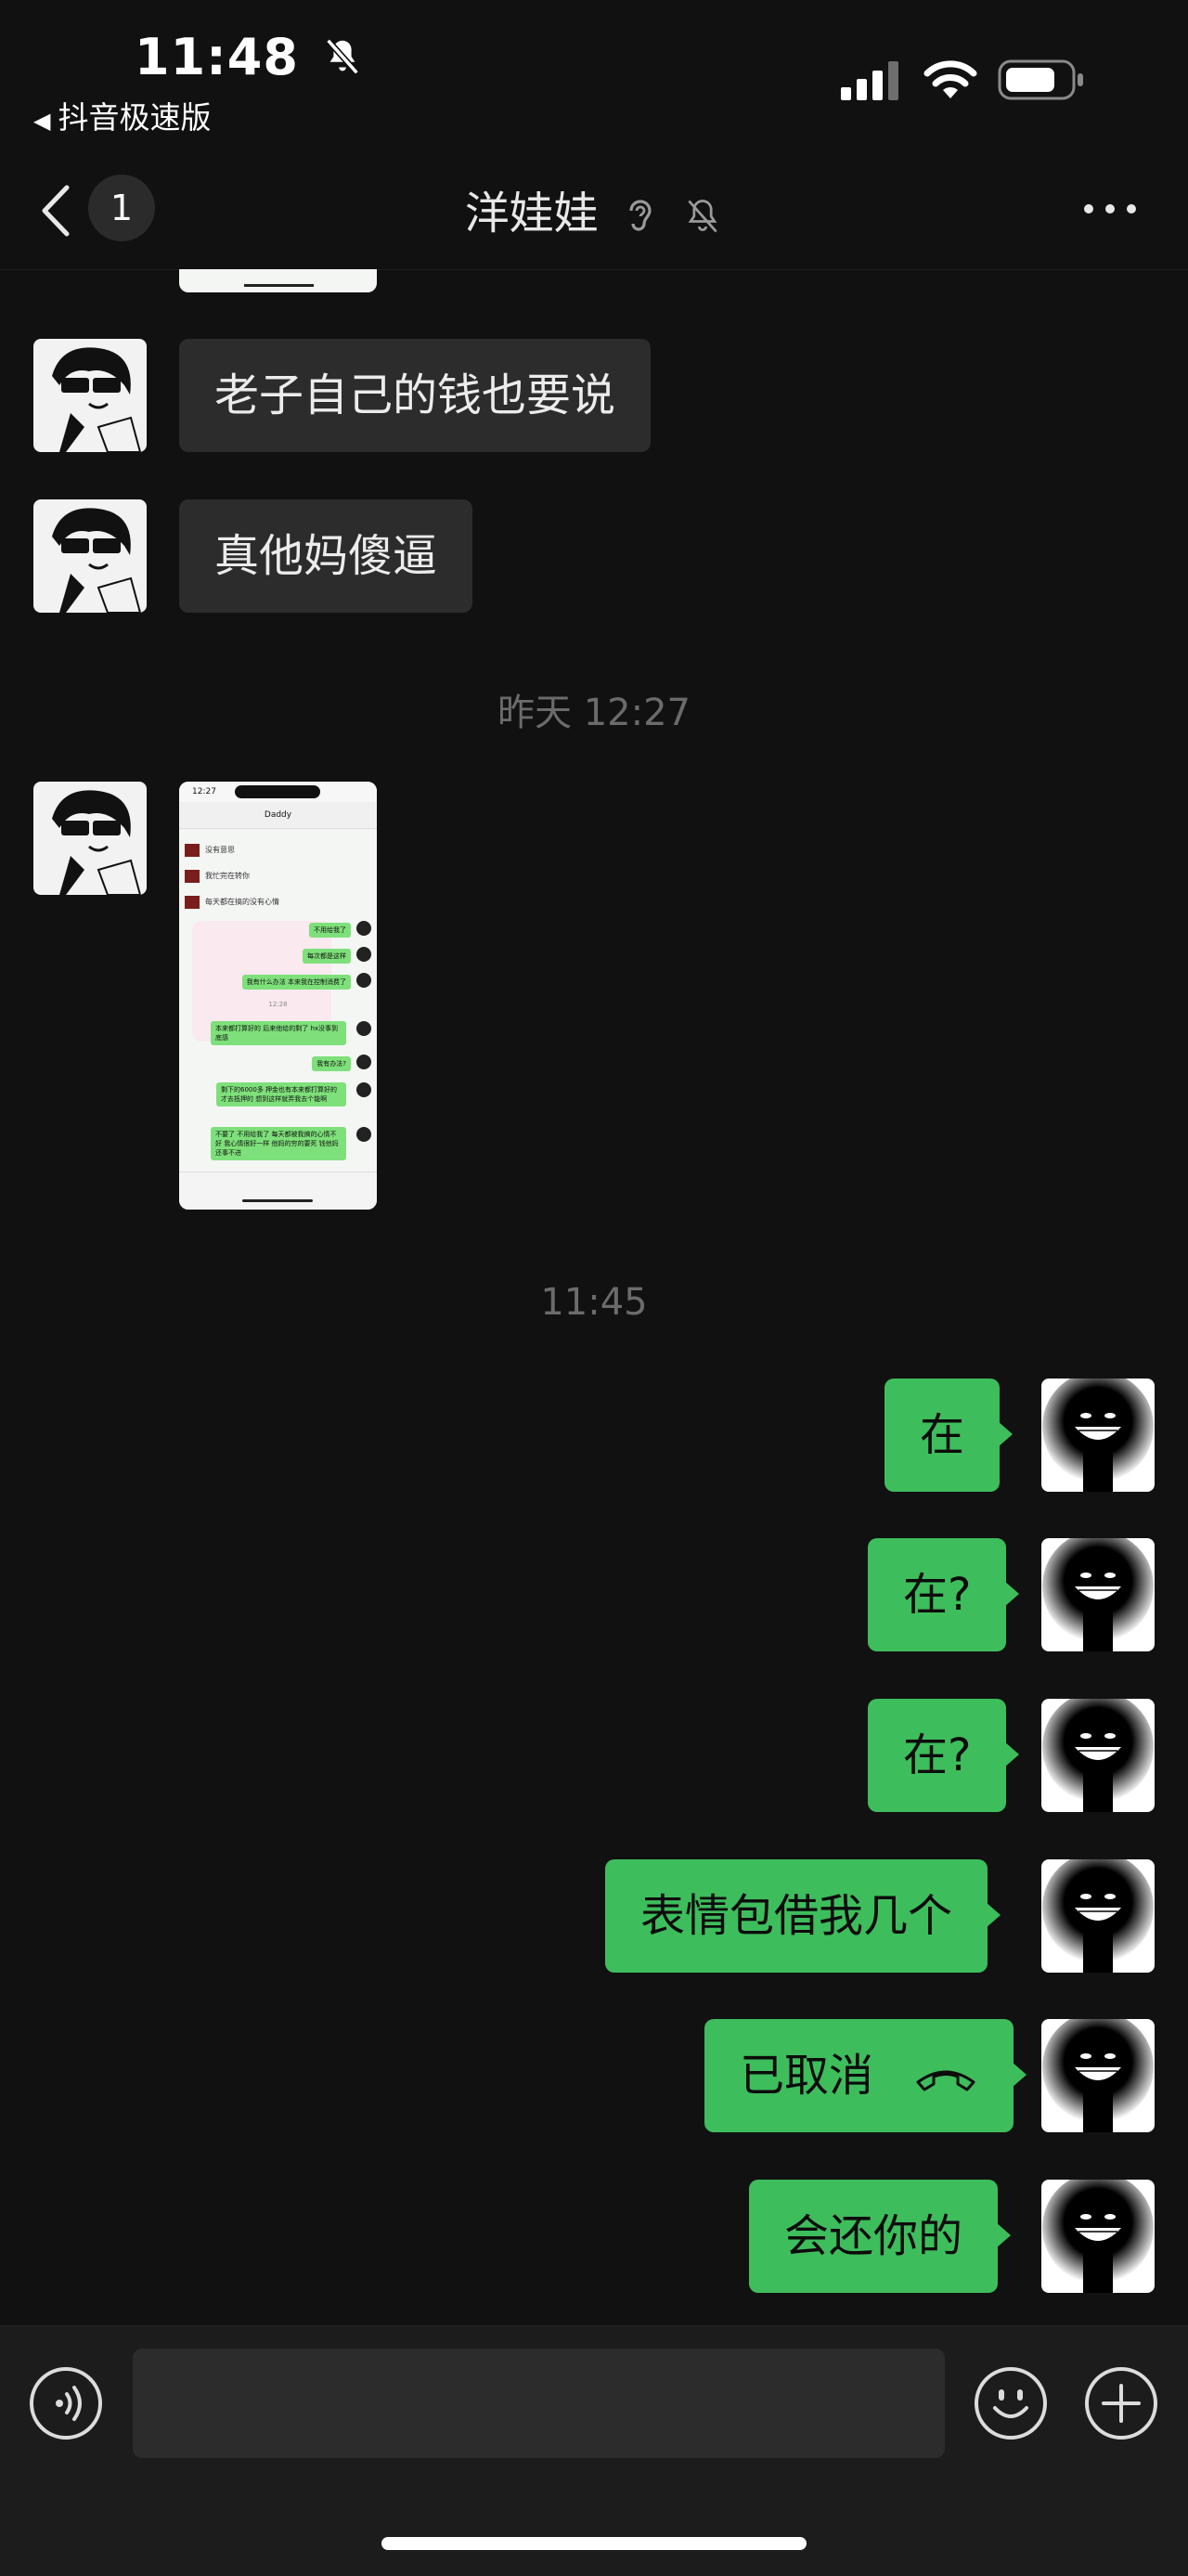 The width and height of the screenshot is (1188, 2576). Describe the element at coordinates (330, 930) in the screenshot. I see `thumb-line: 不用给我了` at that location.